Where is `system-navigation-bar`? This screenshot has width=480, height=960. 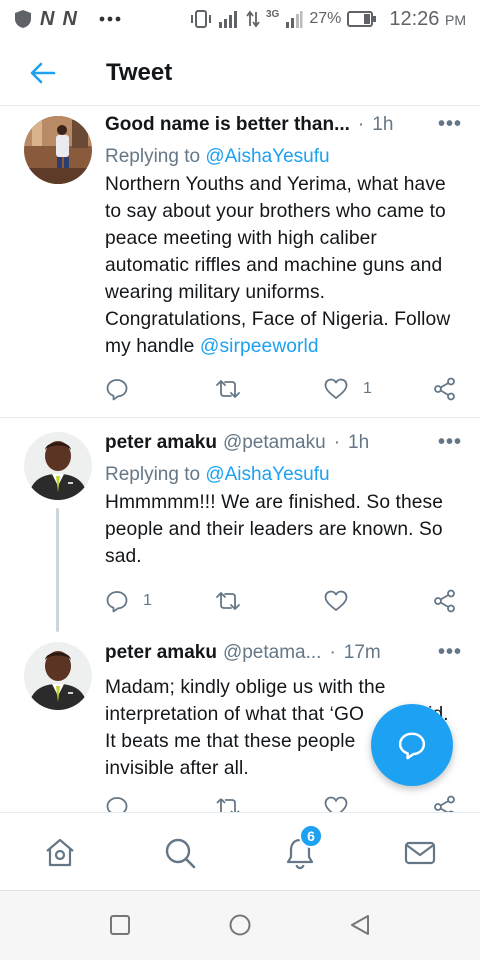
system-navigation-bar is located at coordinates (240, 925).